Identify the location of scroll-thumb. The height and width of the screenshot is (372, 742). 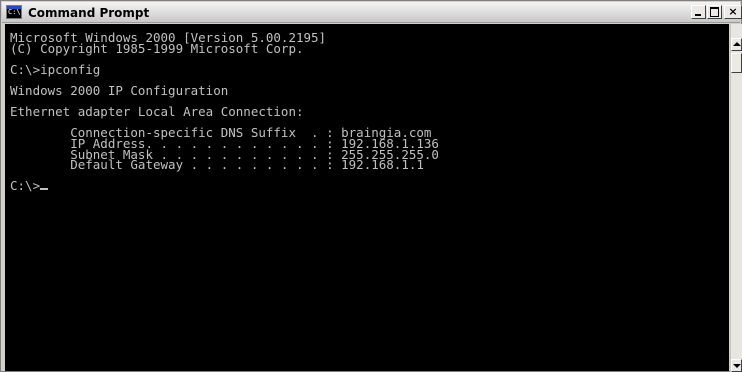
(736, 63).